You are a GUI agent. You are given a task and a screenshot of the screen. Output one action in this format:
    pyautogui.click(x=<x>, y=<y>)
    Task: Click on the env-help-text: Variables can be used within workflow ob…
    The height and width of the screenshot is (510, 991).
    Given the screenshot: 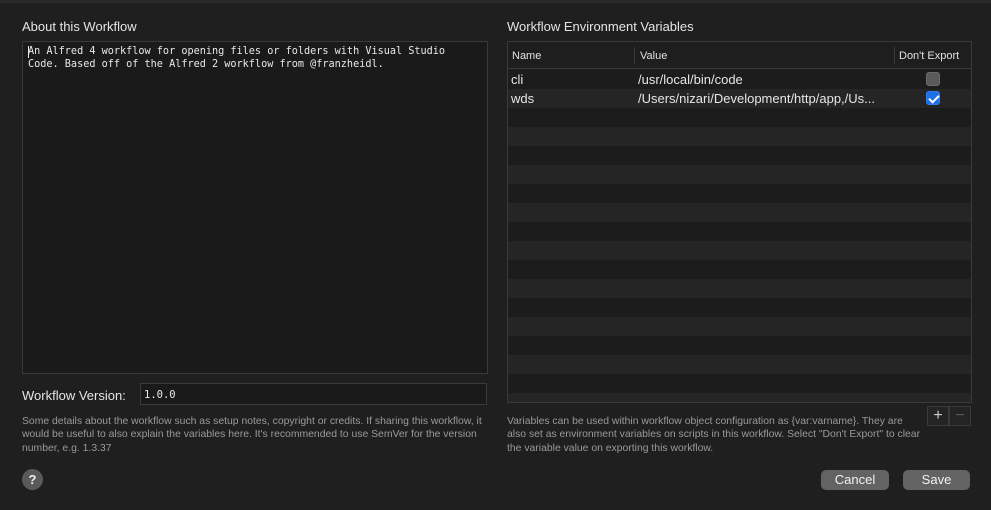 What is the action you would take?
    pyautogui.click(x=714, y=435)
    